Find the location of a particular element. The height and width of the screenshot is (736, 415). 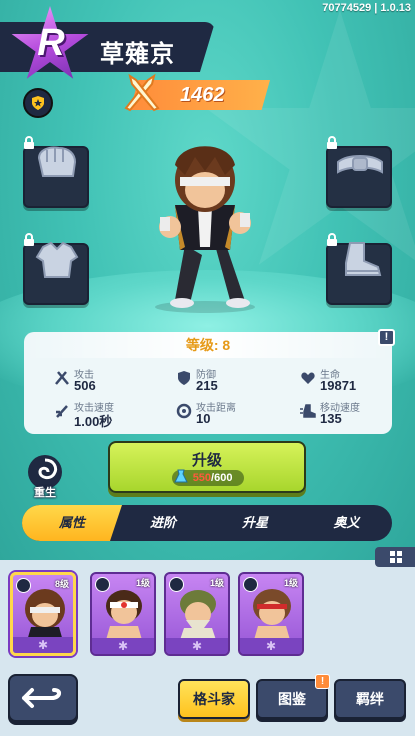

power-value: 1462 is located at coordinates (202, 95).